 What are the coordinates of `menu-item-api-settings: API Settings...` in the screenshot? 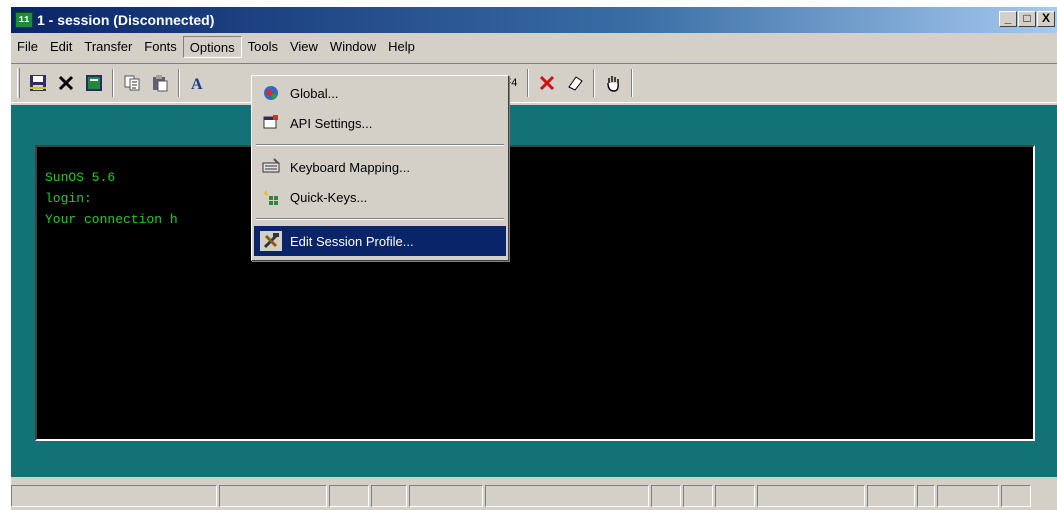 It's located at (380, 123).